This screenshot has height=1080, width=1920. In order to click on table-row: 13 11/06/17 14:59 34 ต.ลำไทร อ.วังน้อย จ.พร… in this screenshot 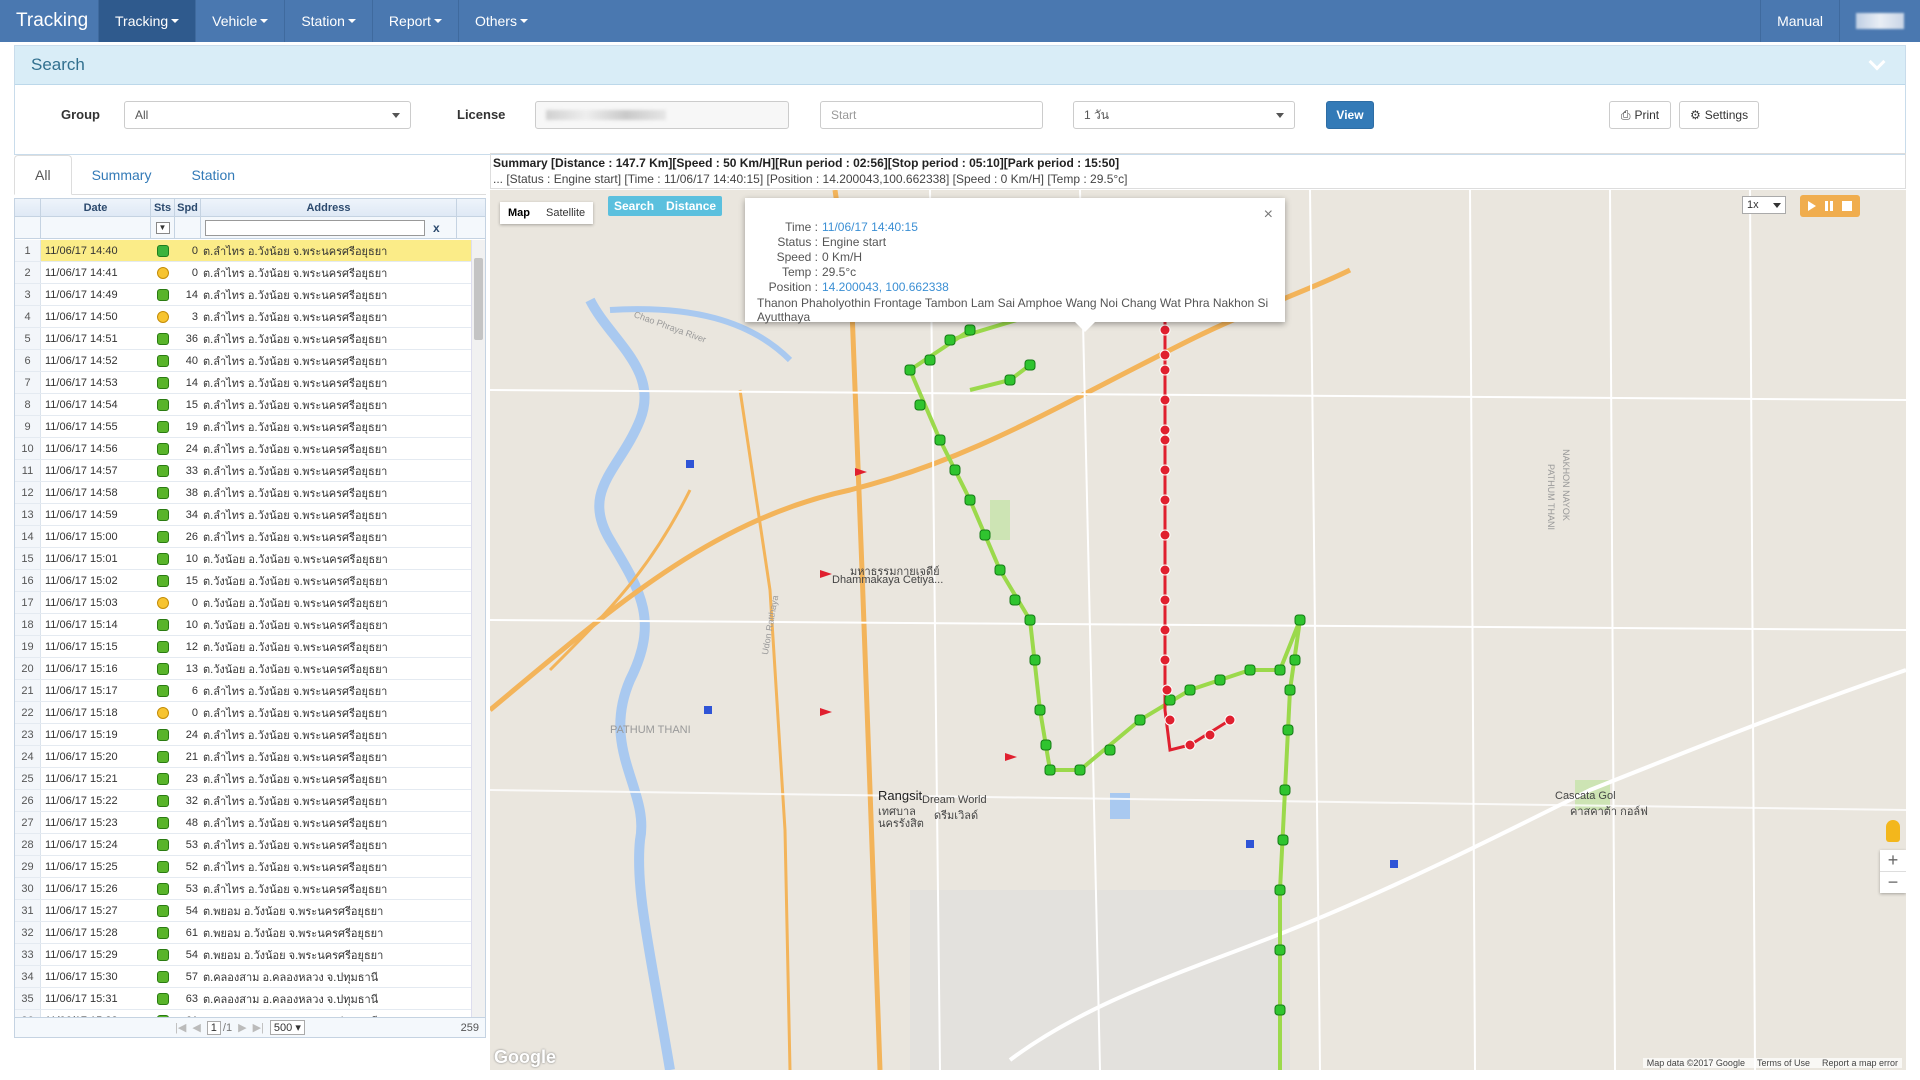, I will do `click(243, 515)`.